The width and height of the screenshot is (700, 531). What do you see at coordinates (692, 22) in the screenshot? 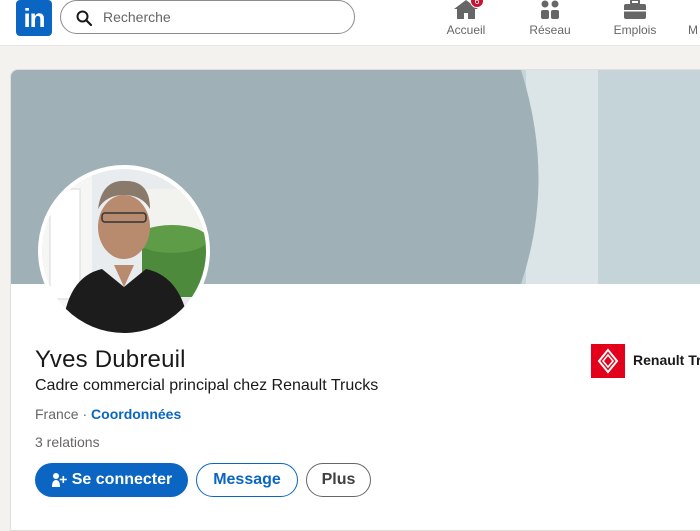
I see `nav-item-messaging: M` at bounding box center [692, 22].